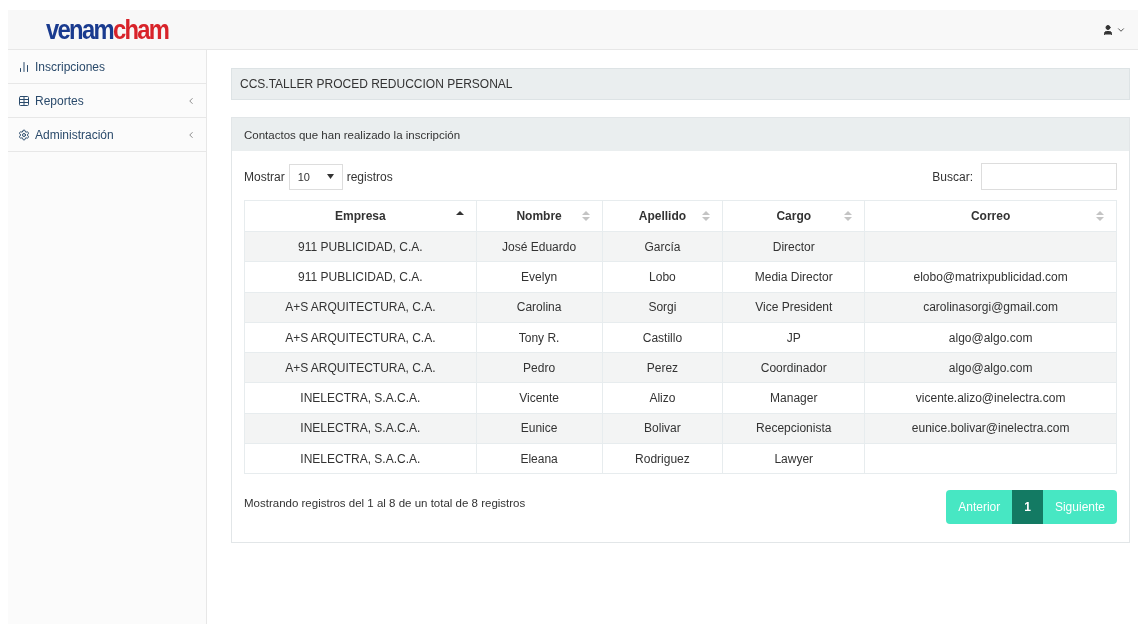 The image size is (1138, 624). I want to click on table-cell: elobo@matrixpublicidad.com, so click(990, 277).